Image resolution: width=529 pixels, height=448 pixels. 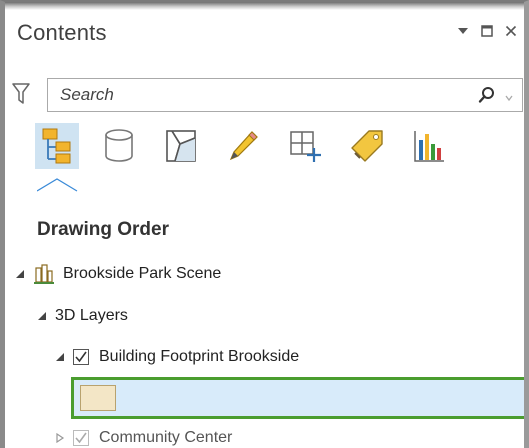 I want to click on search-box, so click(x=285, y=95).